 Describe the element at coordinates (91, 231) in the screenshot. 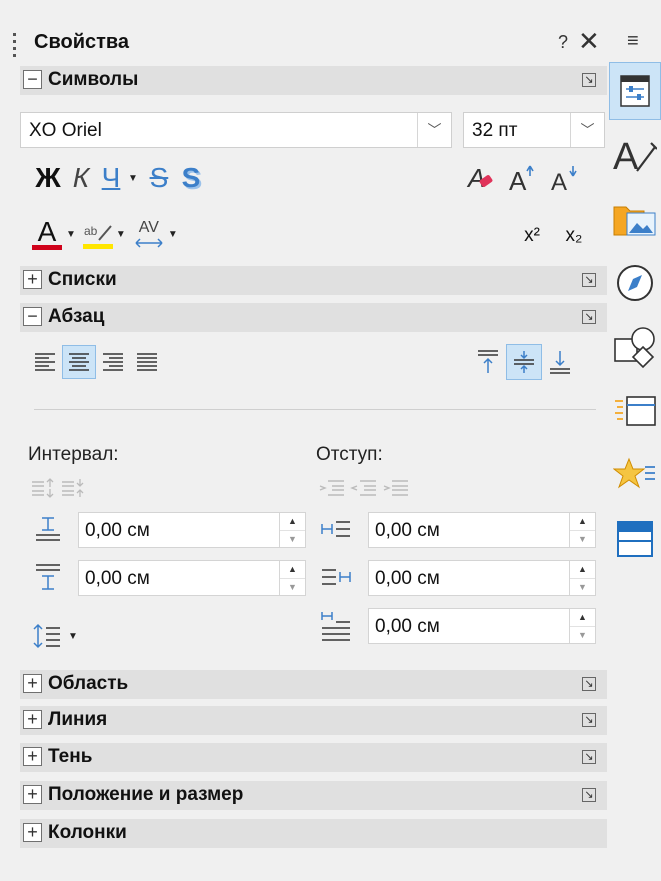

I see `svg-text: ab` at that location.